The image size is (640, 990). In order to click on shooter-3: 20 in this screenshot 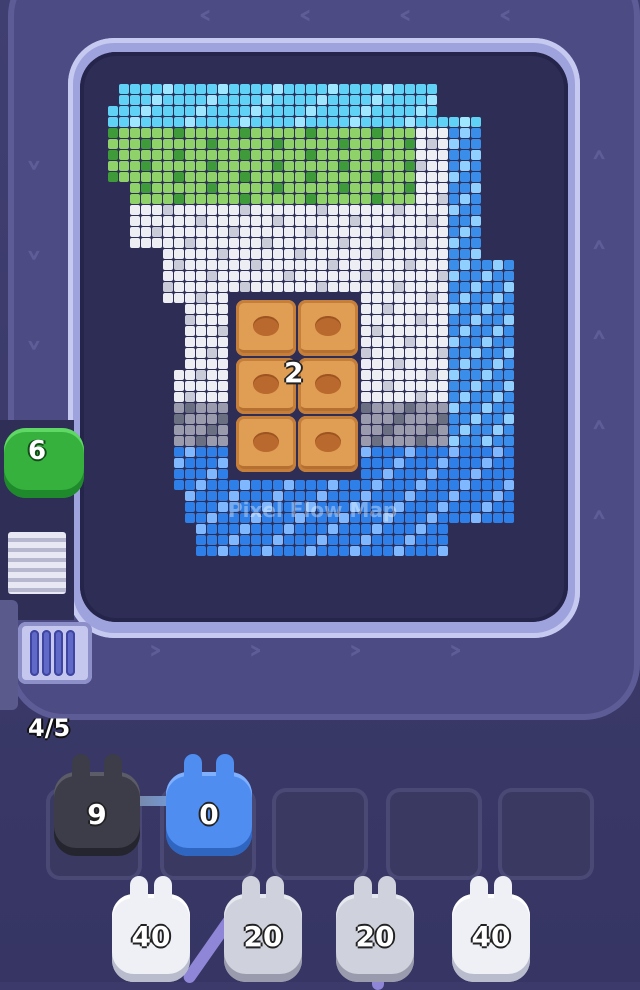, I will do `click(375, 929)`.